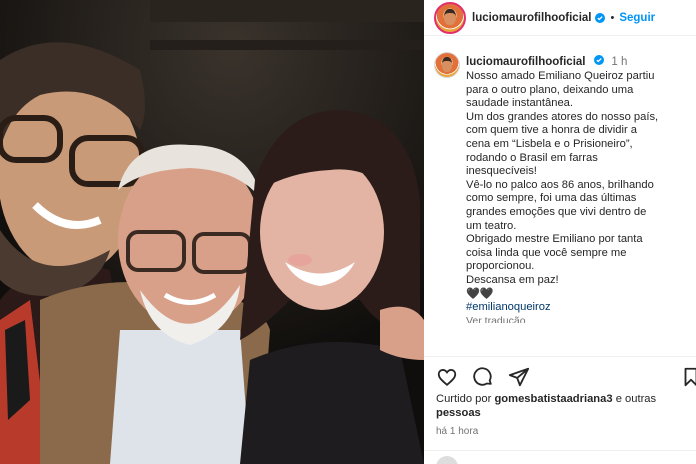  What do you see at coordinates (562, 116) in the screenshot?
I see `caption-line: Um dos grandes atores do nosso país,` at bounding box center [562, 116].